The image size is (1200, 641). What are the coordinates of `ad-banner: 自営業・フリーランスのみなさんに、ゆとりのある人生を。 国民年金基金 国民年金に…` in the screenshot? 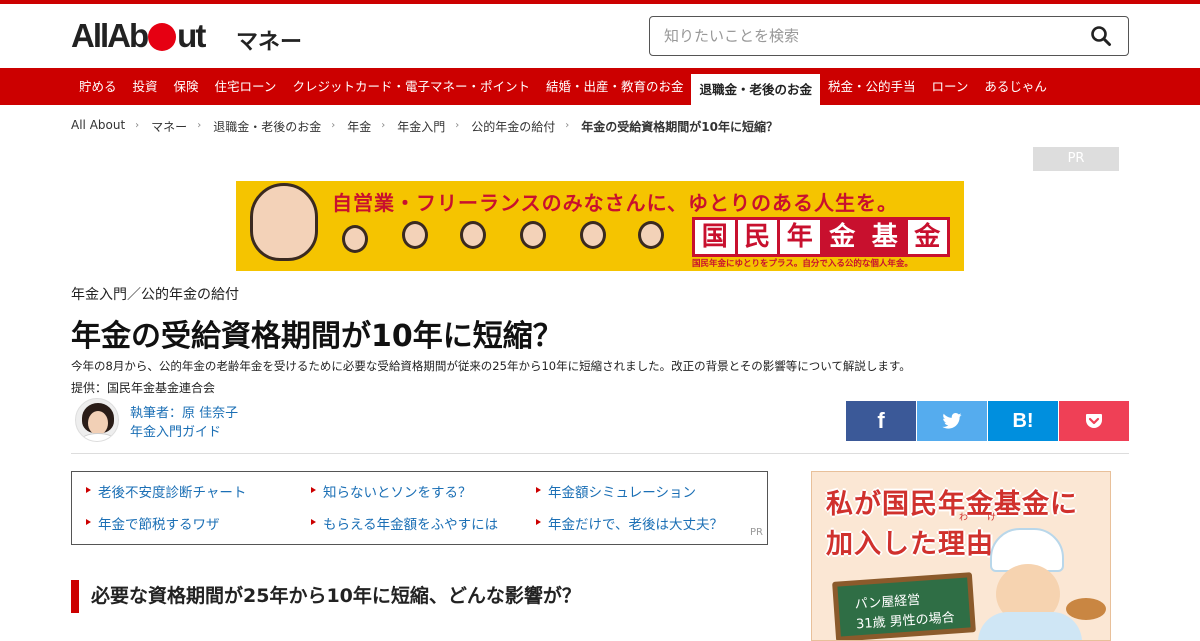 It's located at (600, 226).